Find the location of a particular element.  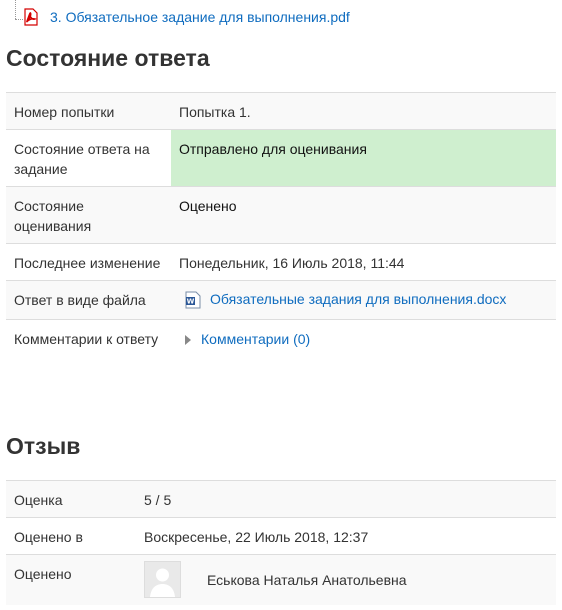

grader-name: Еськова Наталья Анатольевна is located at coordinates (307, 579).